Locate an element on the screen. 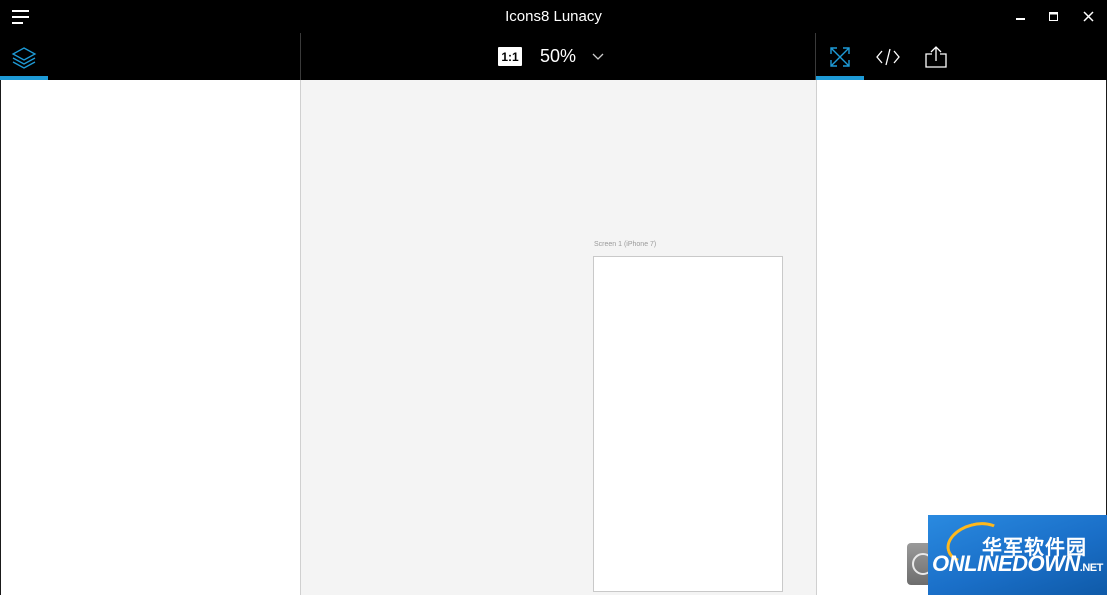 The width and height of the screenshot is (1107, 595). tab-layers is located at coordinates (24, 56).